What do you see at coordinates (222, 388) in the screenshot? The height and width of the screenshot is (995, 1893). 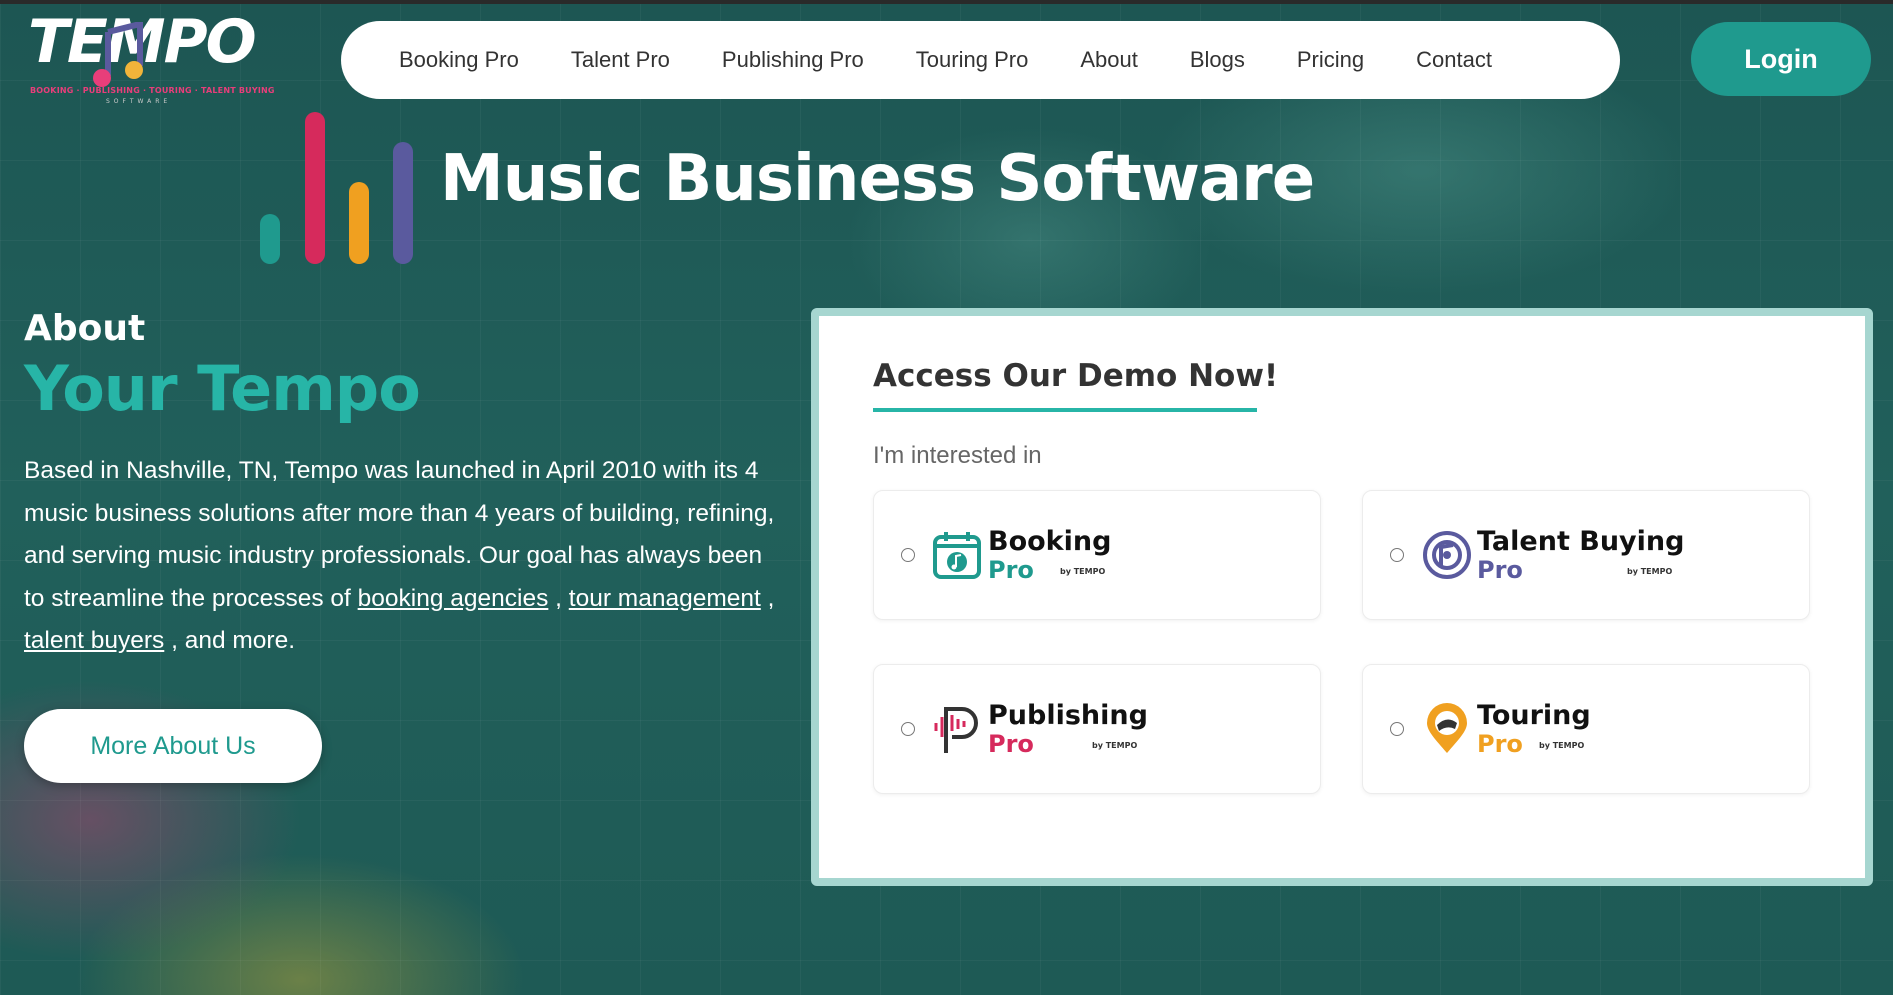 I see `about-title: Your Tempo` at bounding box center [222, 388].